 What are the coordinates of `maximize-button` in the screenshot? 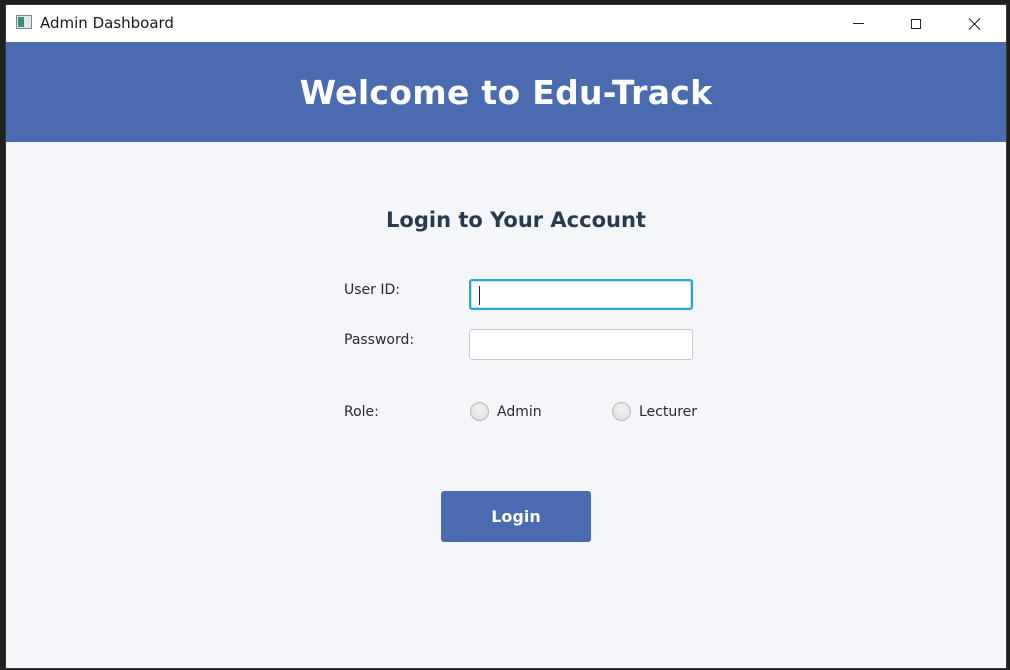 It's located at (916, 23).